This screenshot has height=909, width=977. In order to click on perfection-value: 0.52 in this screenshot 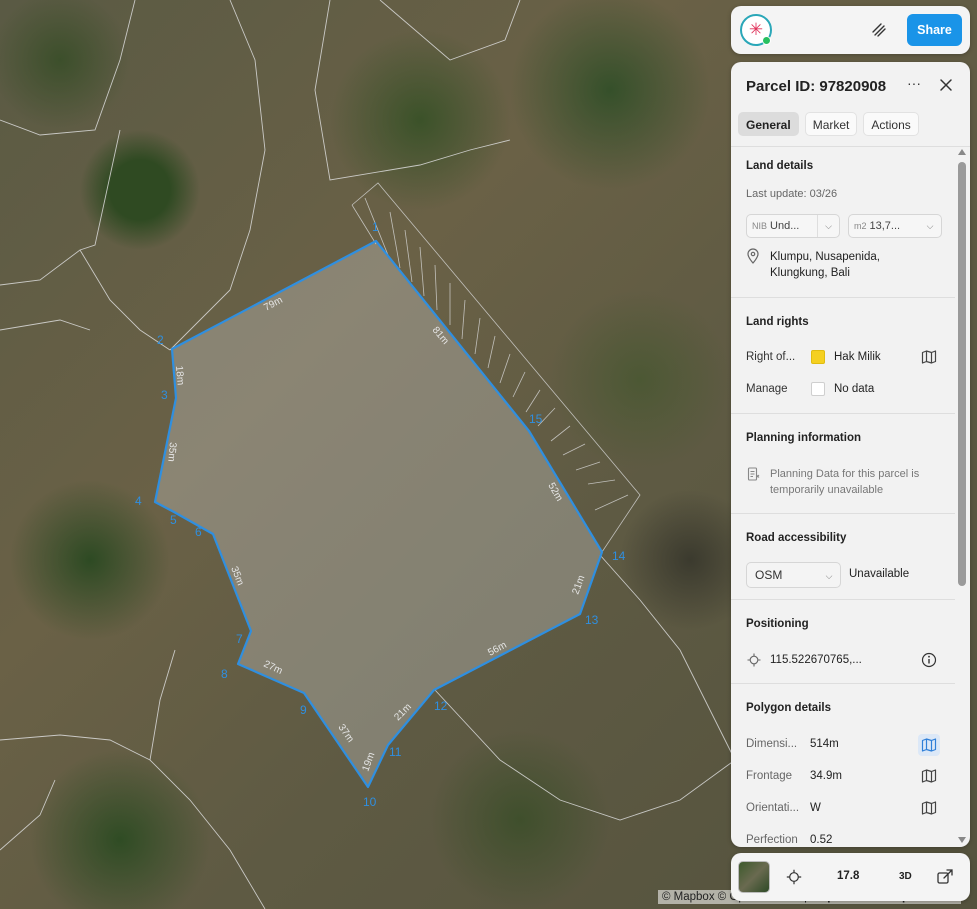, I will do `click(821, 840)`.